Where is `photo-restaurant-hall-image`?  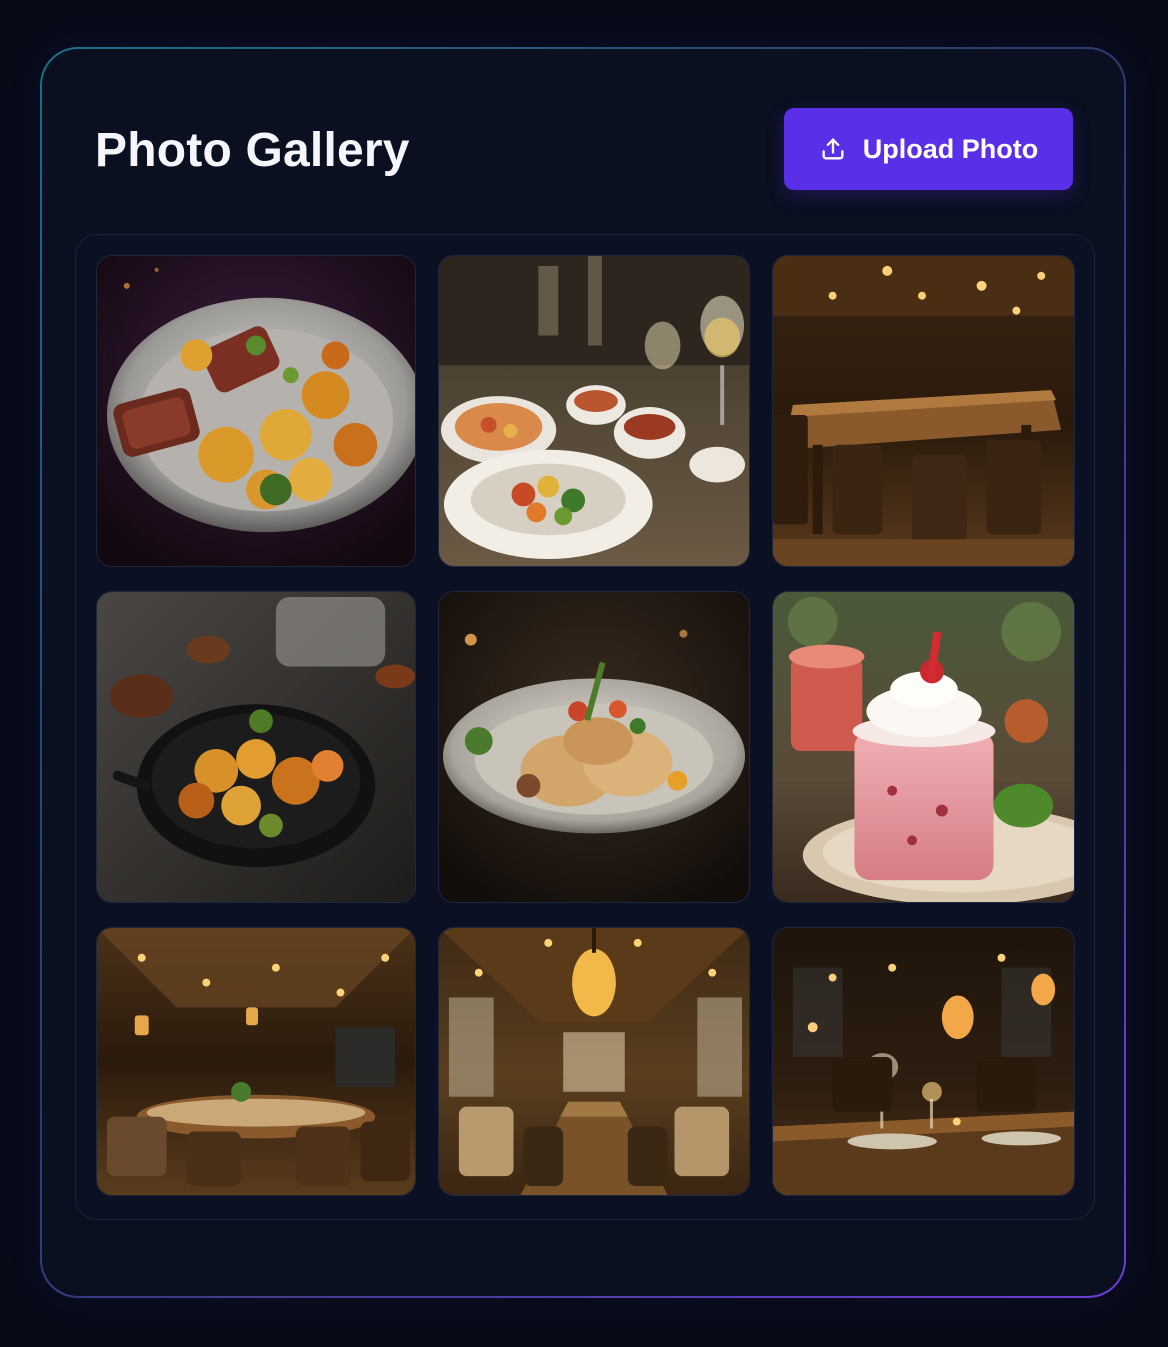
photo-restaurant-hall-image is located at coordinates (256, 1061).